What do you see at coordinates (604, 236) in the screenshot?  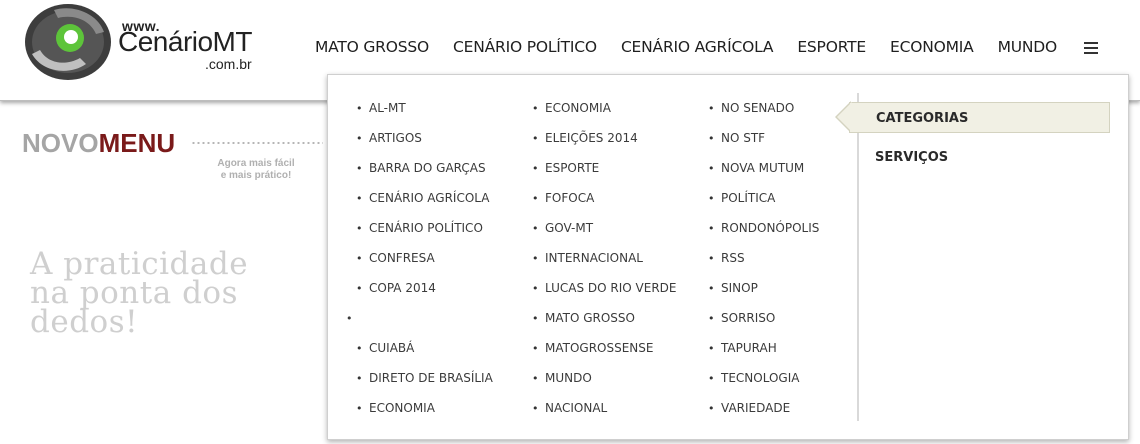 I see `menu-item: • GOV-MT` at bounding box center [604, 236].